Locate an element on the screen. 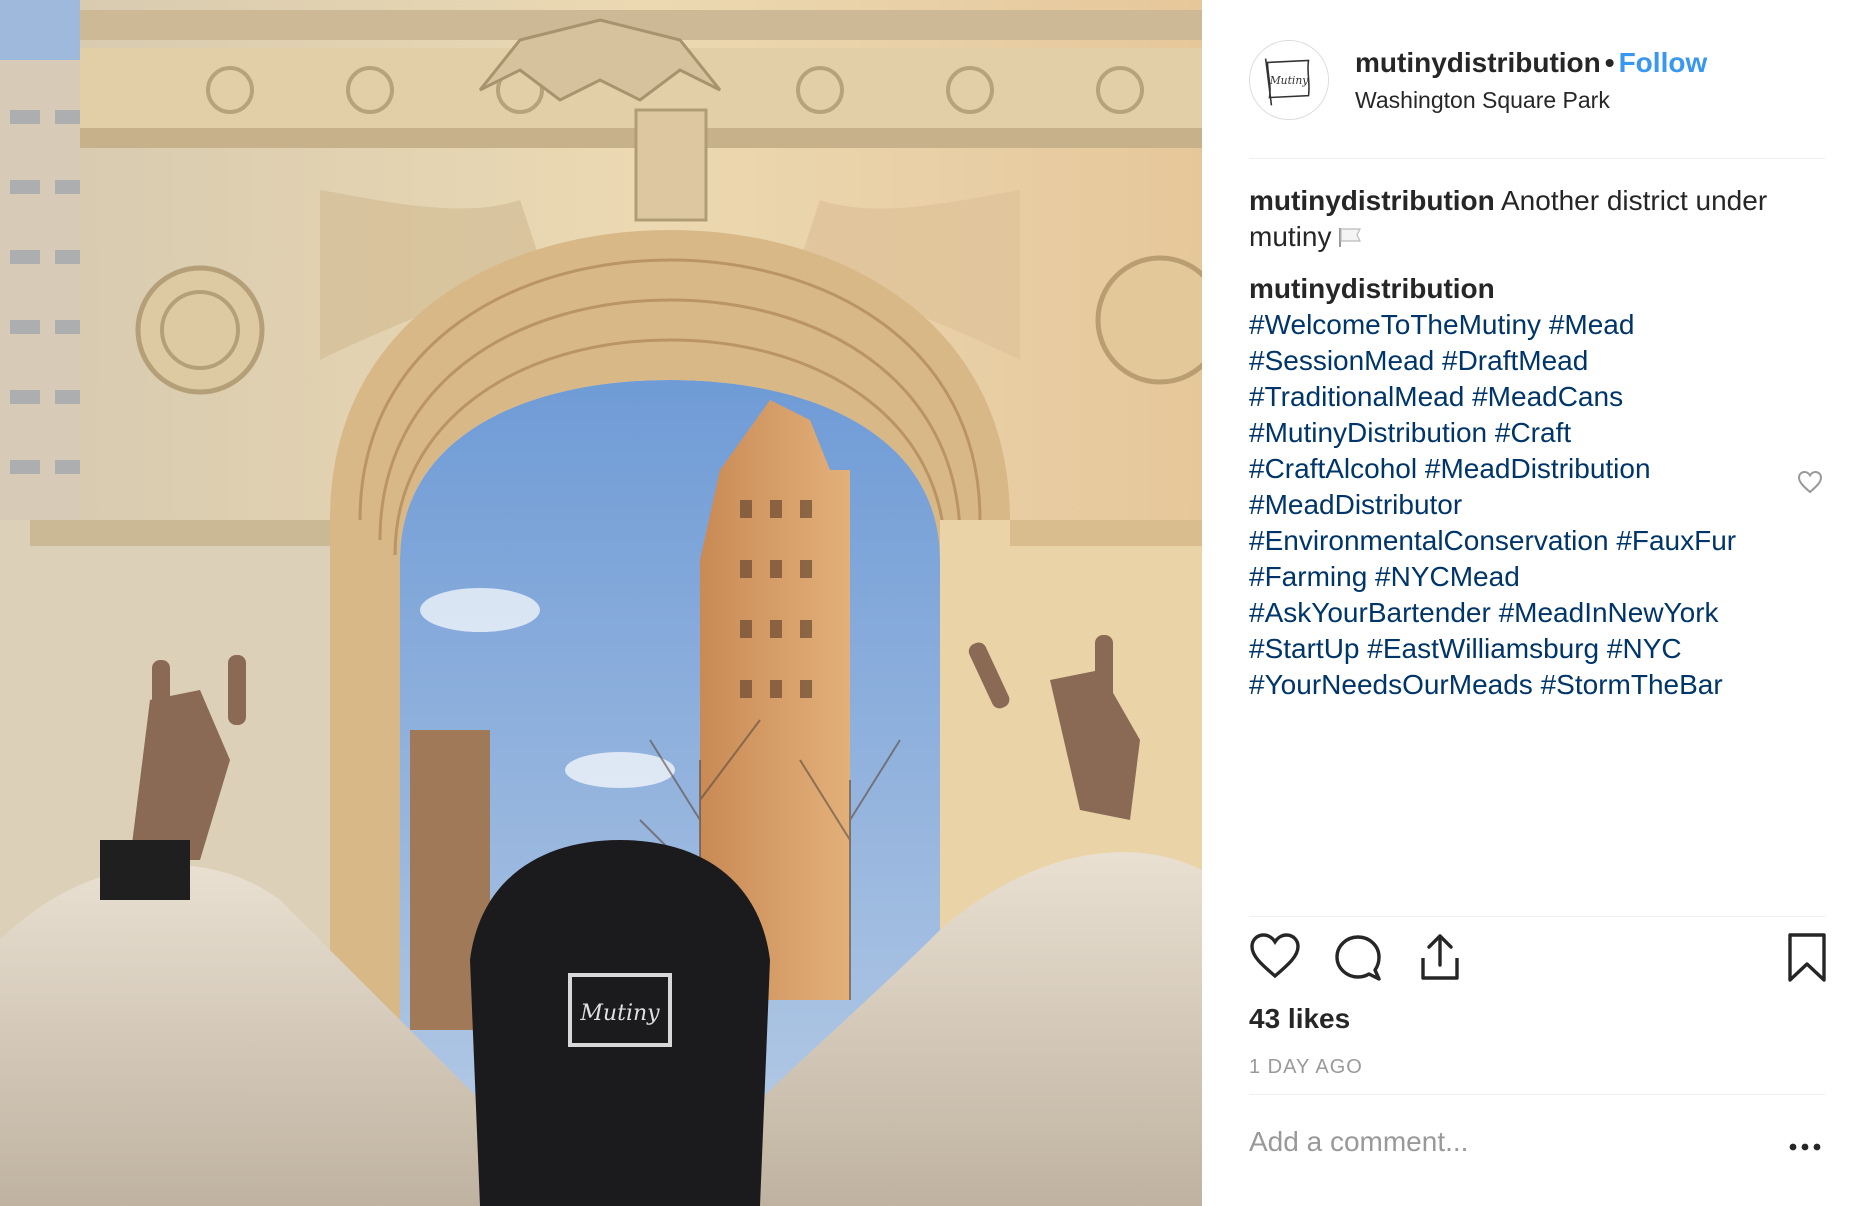  hashtag-link: #MeadDistribution is located at coordinates (1538, 468).